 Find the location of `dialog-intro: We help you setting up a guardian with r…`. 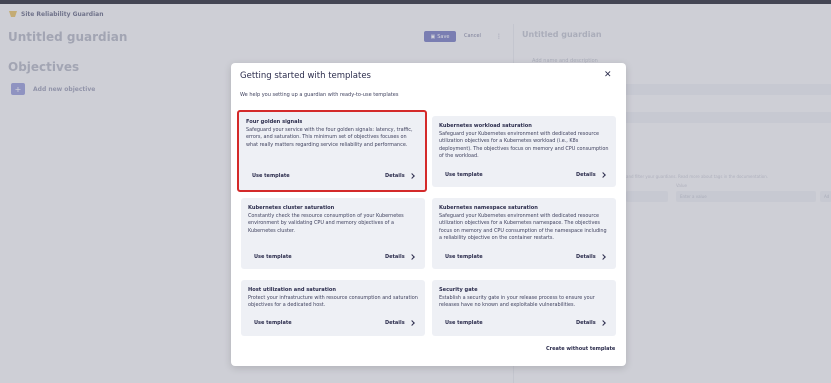

dialog-intro: We help you setting up a guardian with r… is located at coordinates (319, 95).